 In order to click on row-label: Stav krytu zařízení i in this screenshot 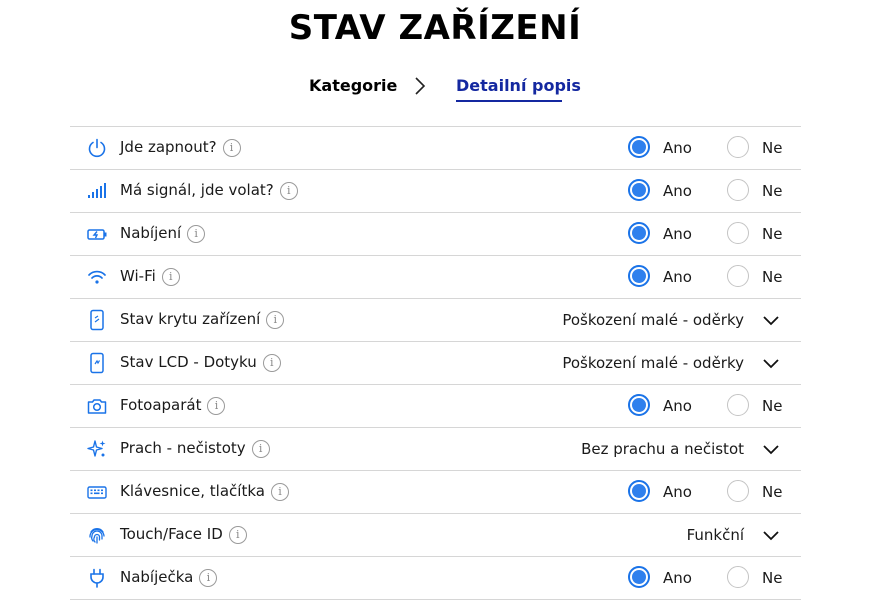, I will do `click(202, 319)`.